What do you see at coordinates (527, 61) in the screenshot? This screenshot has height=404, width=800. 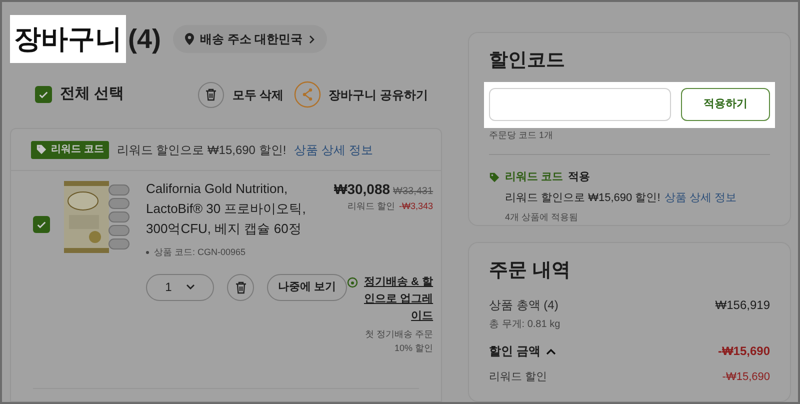 I see `coupon-title: 할인코드` at bounding box center [527, 61].